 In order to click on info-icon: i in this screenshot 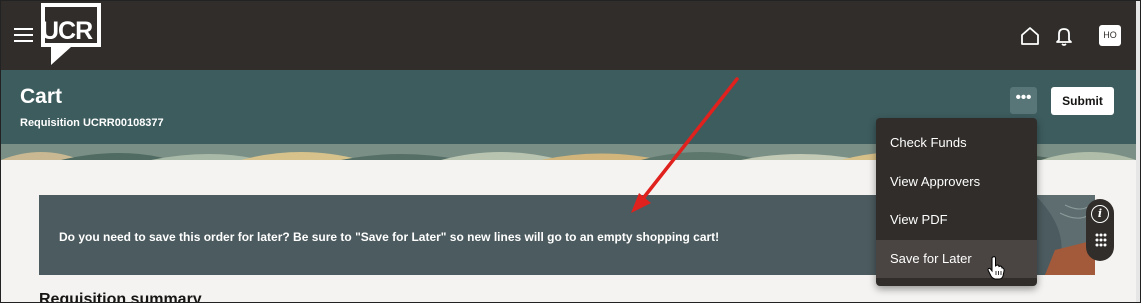, I will do `click(1100, 214)`.